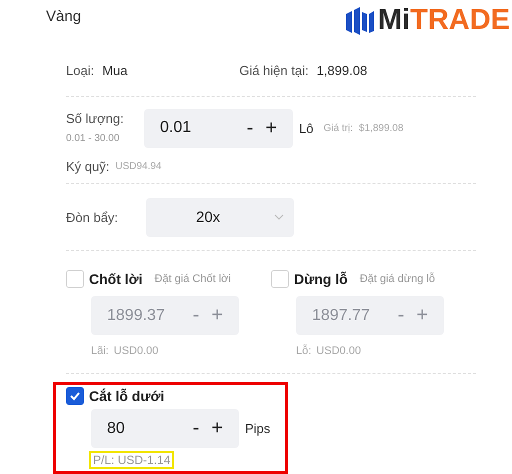 This screenshot has height=474, width=512. Describe the element at coordinates (115, 279) in the screenshot. I see `order-label: Chốt lời` at that location.